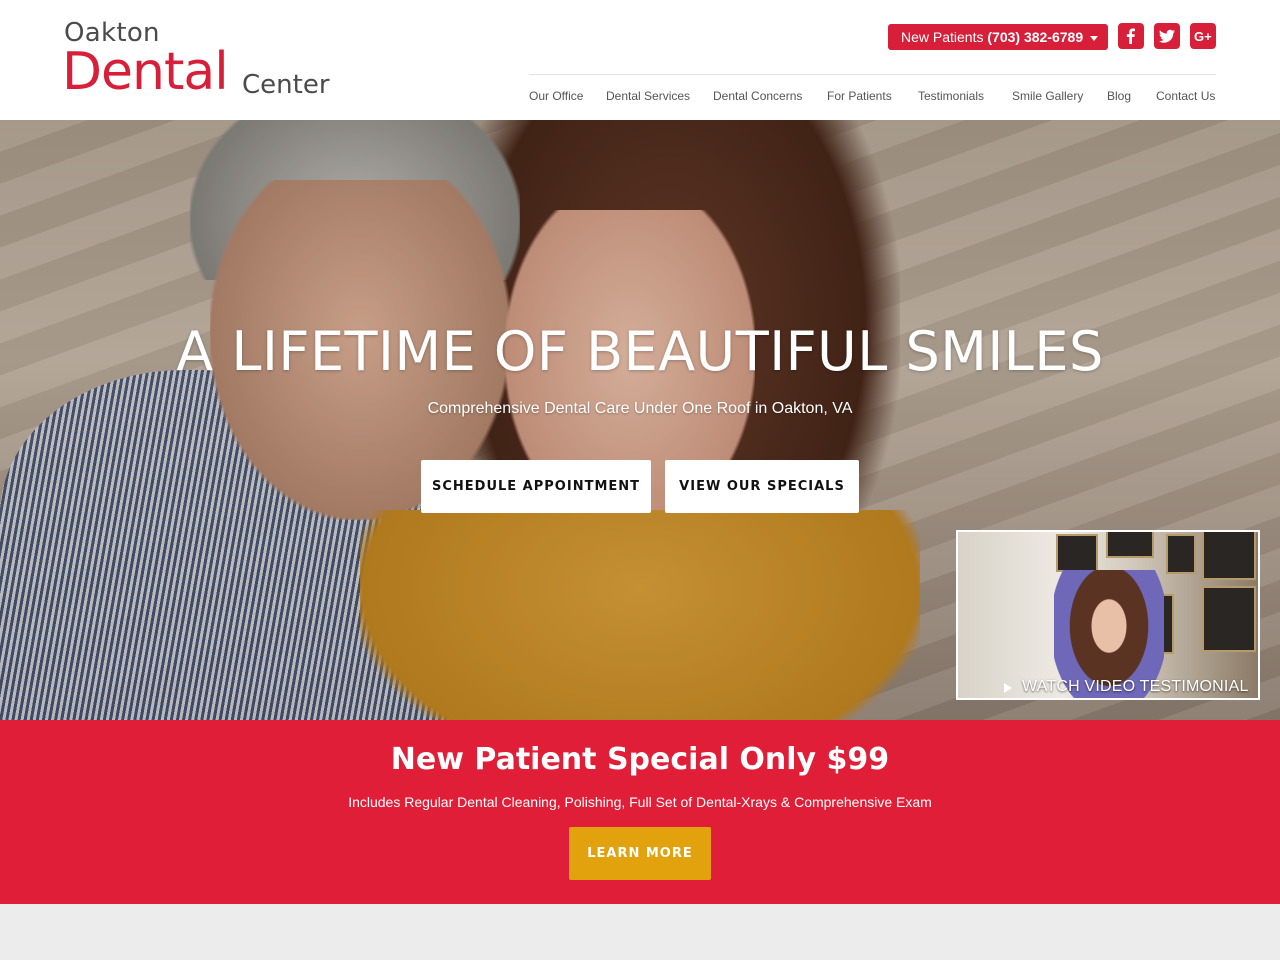  I want to click on twitter-icon, so click(1167, 36).